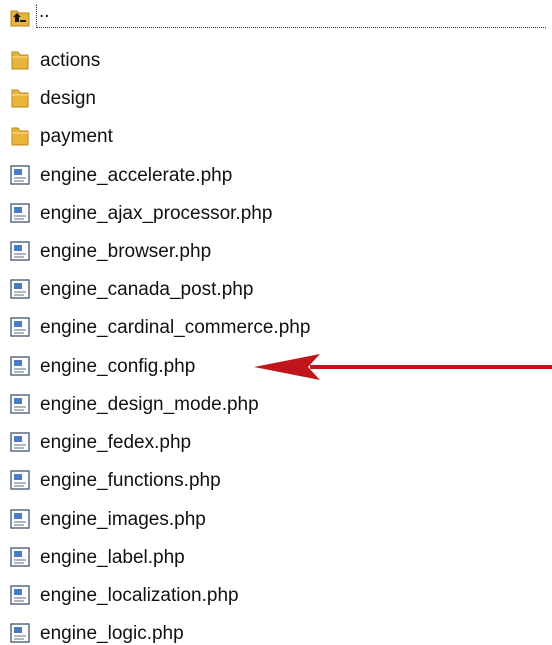 Image resolution: width=552 pixels, height=645 pixels. Describe the element at coordinates (116, 442) in the screenshot. I see `file-label: engine_fedex.php` at that location.